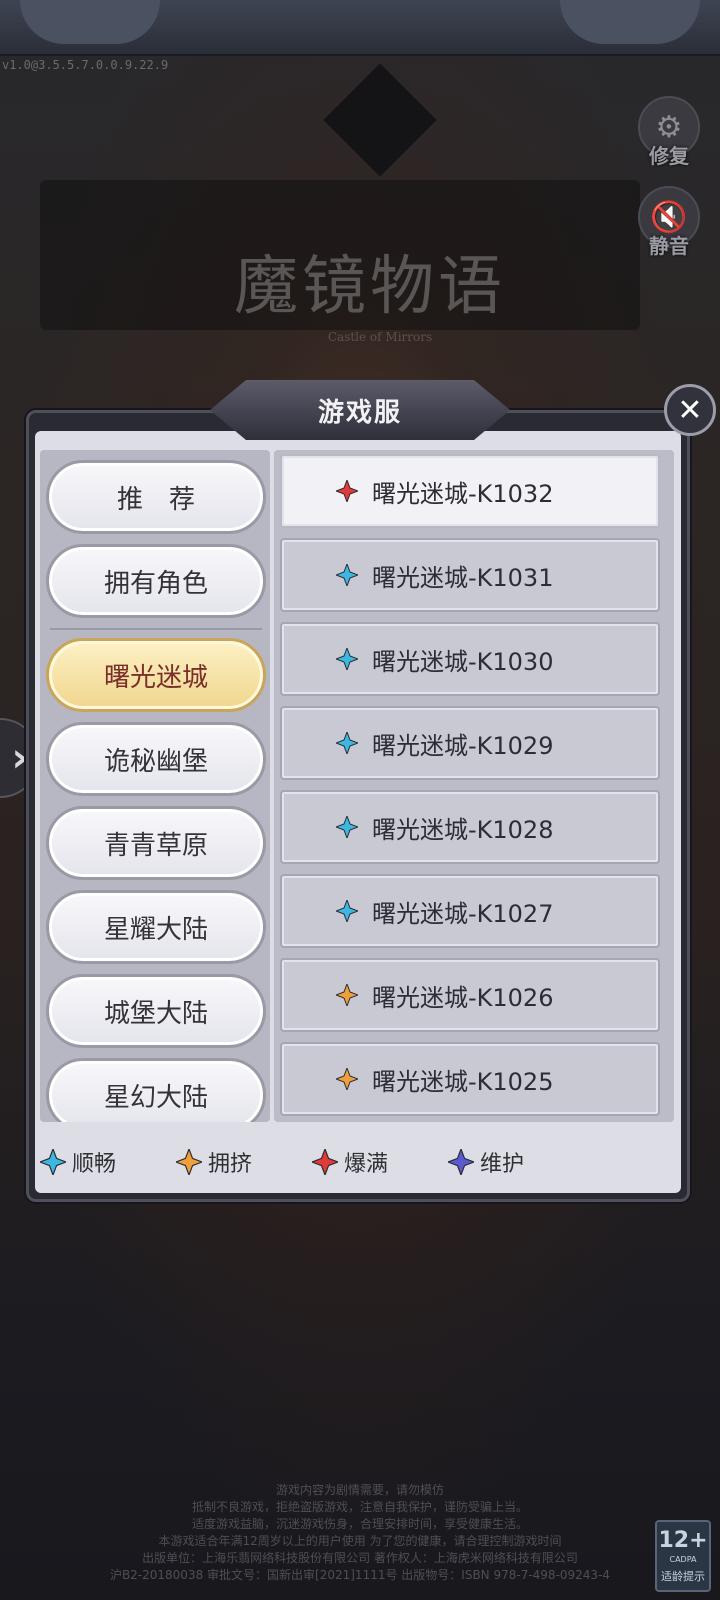  Describe the element at coordinates (669, 136) in the screenshot. I see `repair-button: ⚙ 修复` at that location.